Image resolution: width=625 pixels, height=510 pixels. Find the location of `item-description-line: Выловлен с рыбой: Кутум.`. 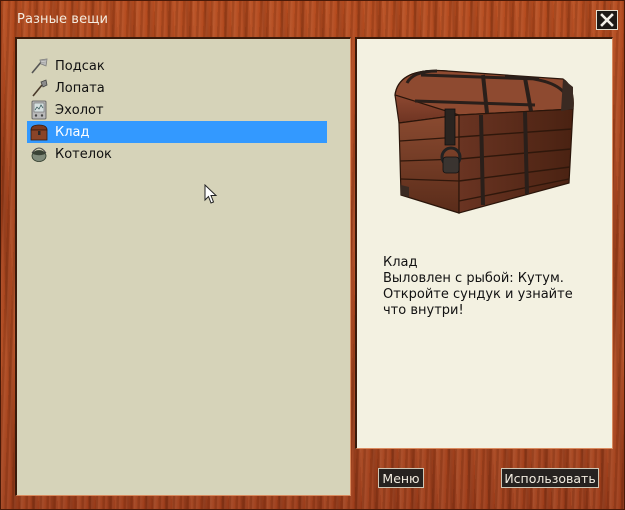

item-description-line: Выловлен с рыбой: Кутум. is located at coordinates (473, 278).